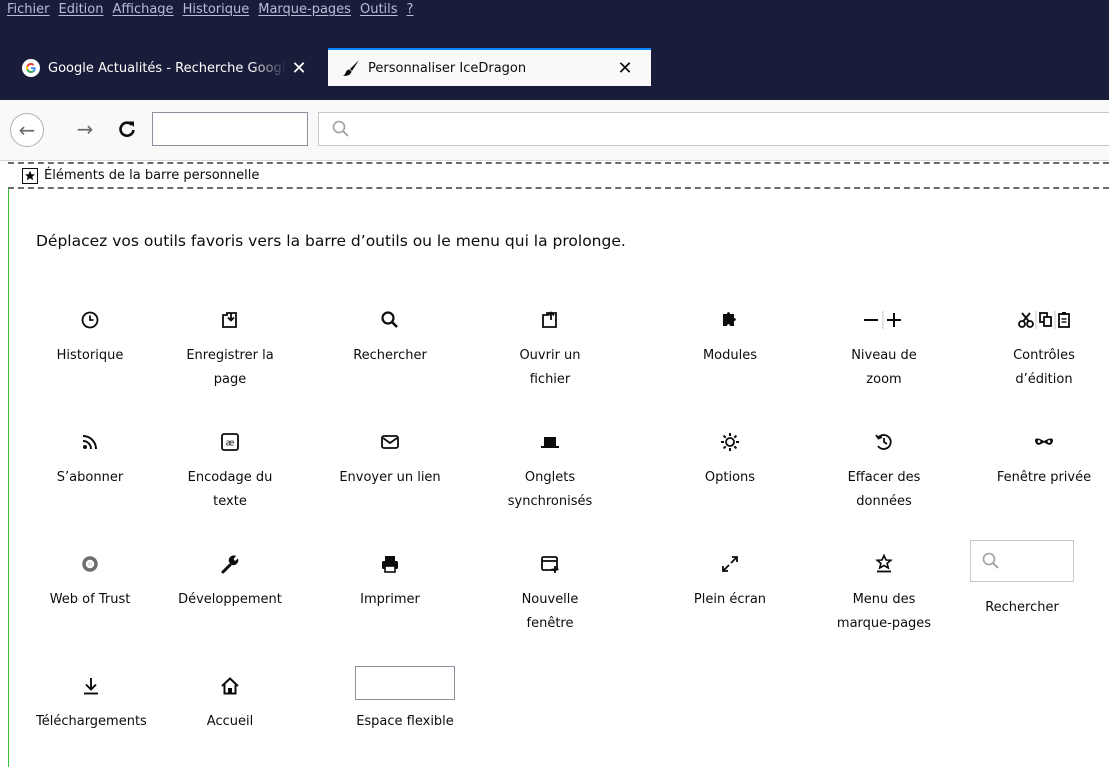 This screenshot has width=1109, height=767. I want to click on private-mask-icon, so click(1044, 442).